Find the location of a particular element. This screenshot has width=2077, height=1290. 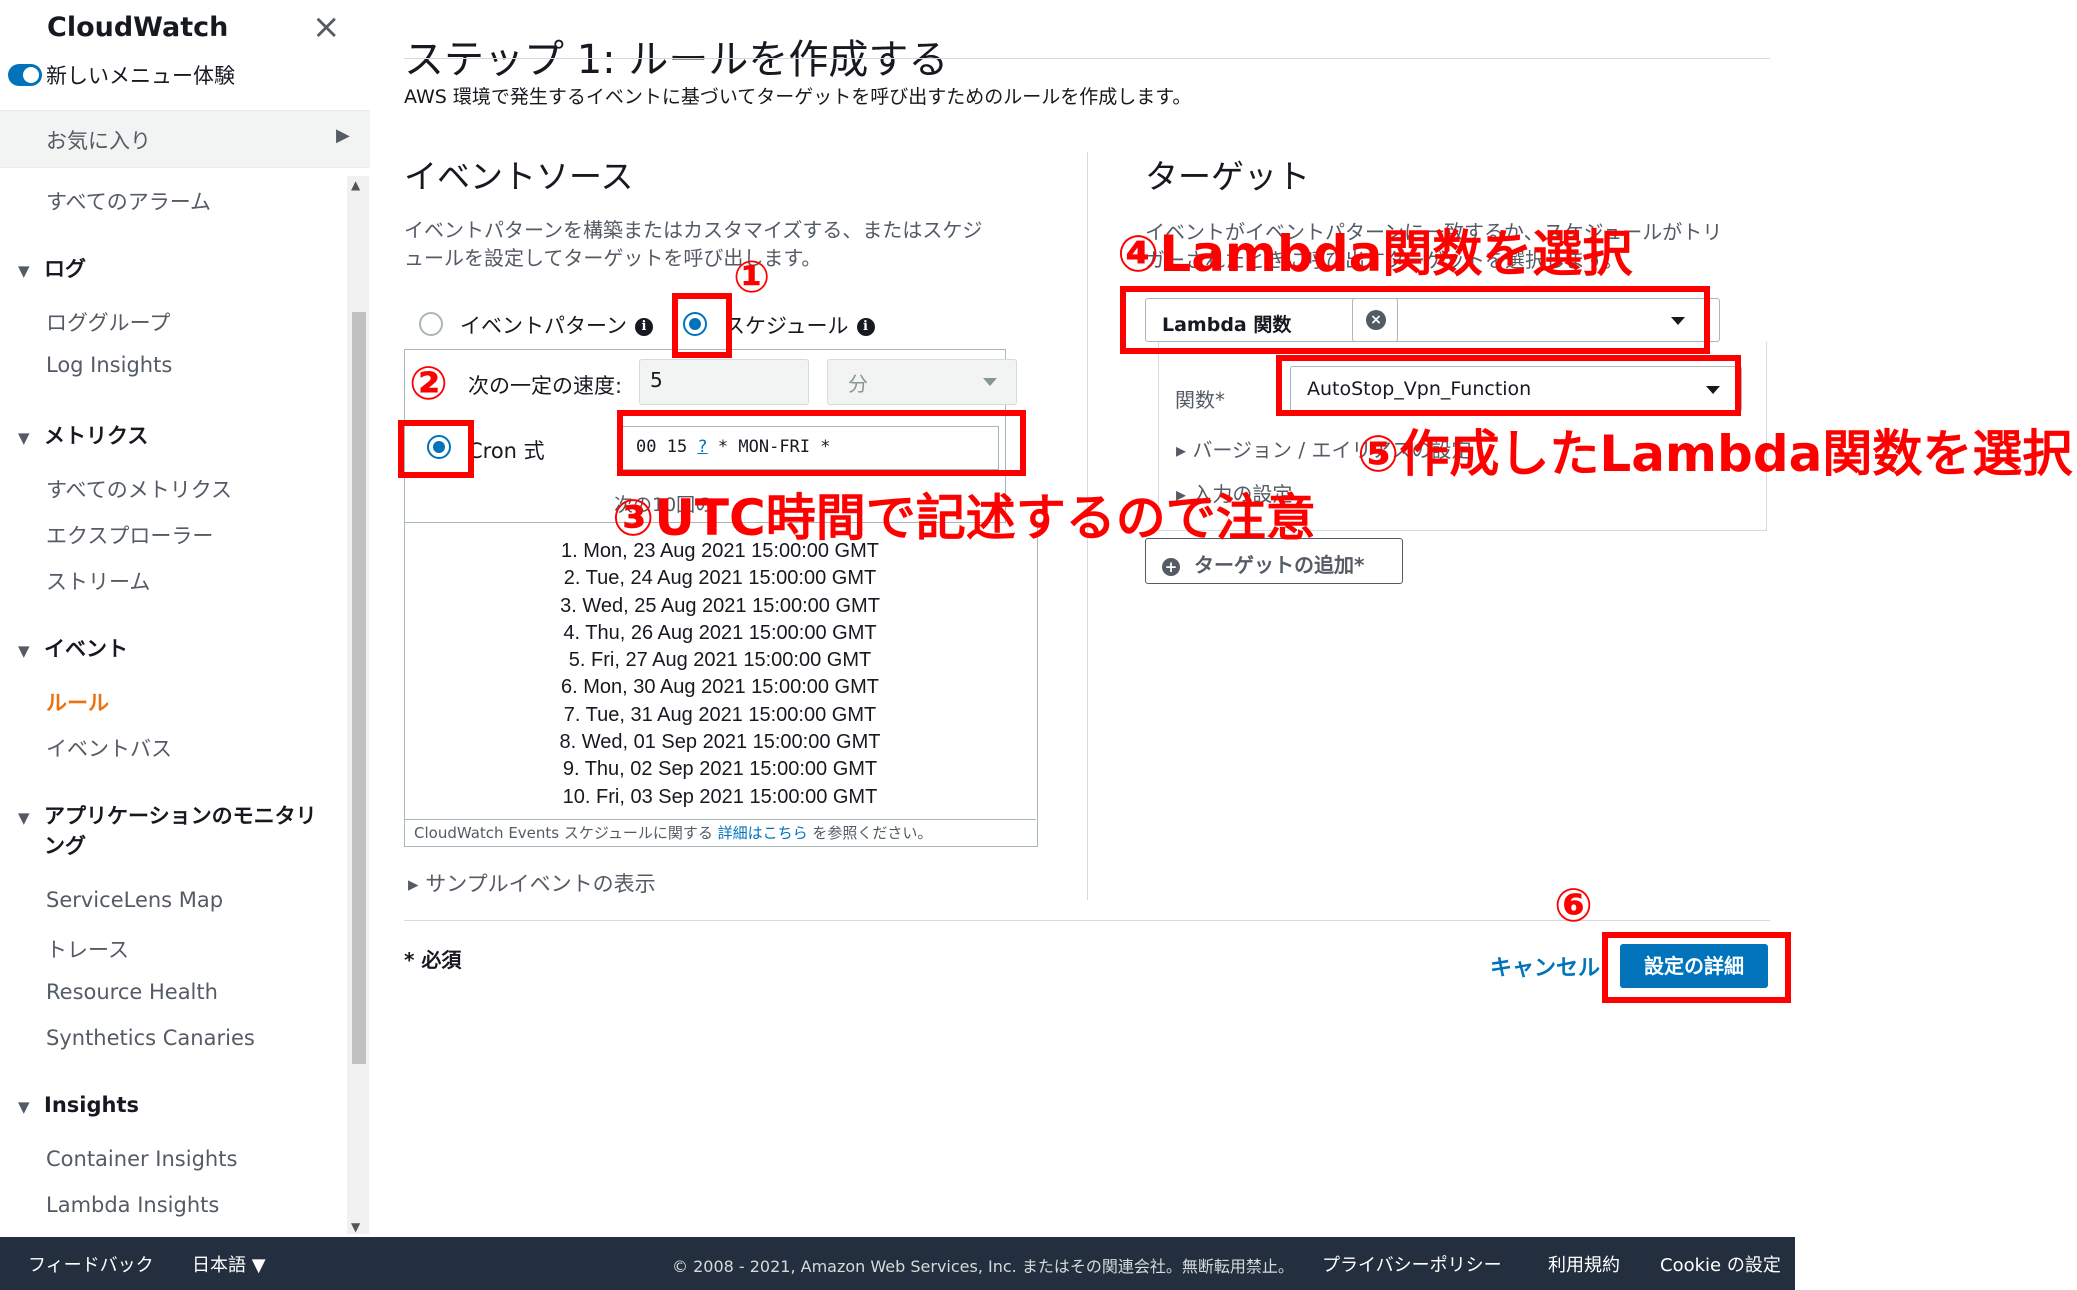

annotation-1: ① is located at coordinates (752, 277).